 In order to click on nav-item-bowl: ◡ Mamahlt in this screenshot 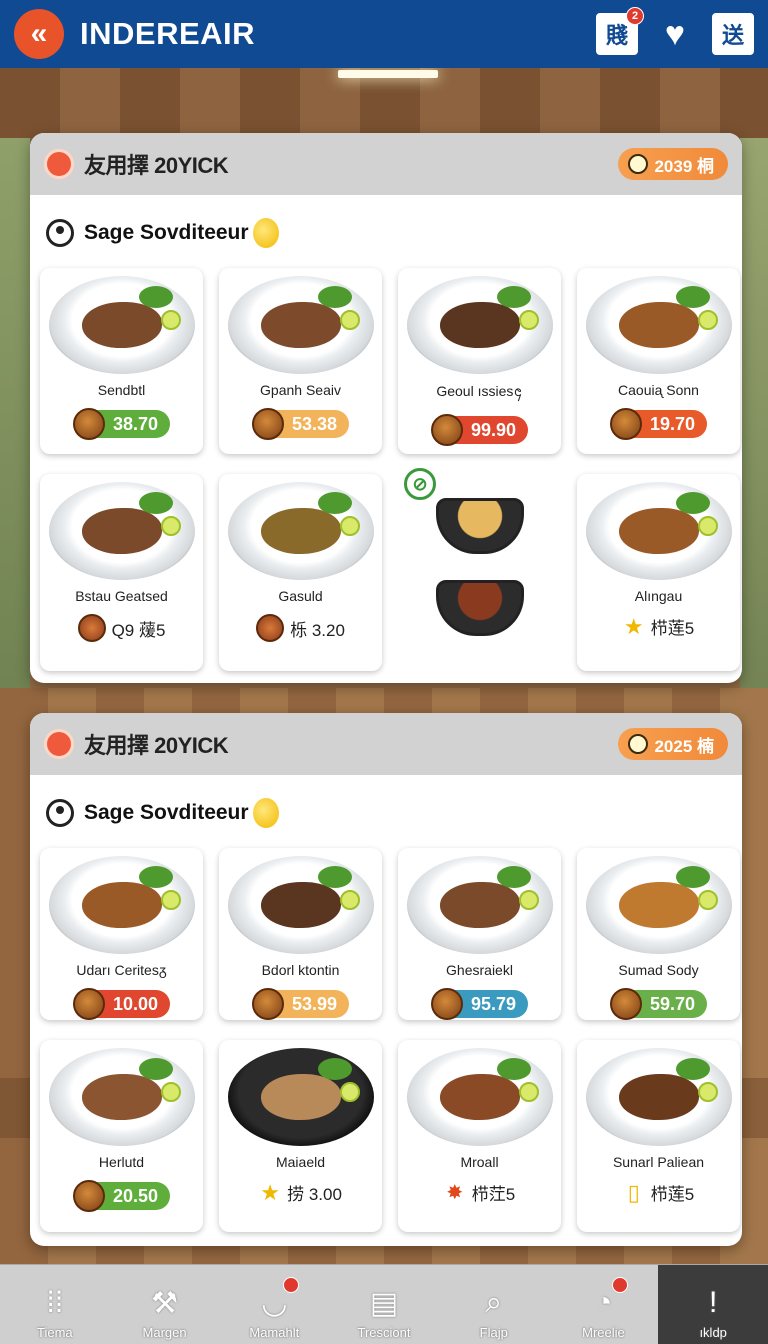, I will do `click(274, 1304)`.